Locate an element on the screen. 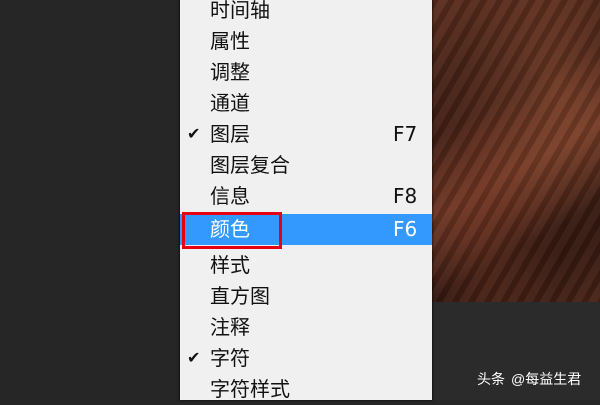  menu-item-notes: 注释 is located at coordinates (306, 327).